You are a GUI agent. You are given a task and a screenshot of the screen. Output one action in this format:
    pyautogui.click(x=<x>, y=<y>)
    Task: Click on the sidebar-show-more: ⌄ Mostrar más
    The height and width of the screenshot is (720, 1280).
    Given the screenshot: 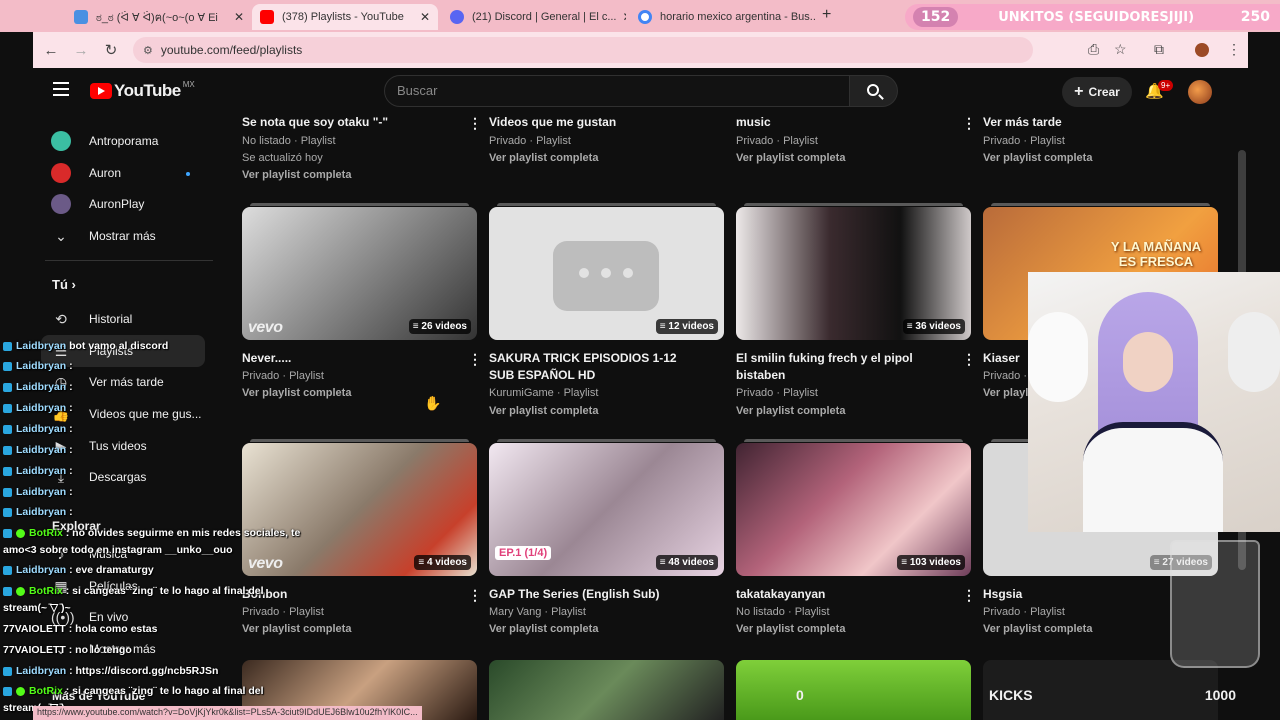 What is the action you would take?
    pyautogui.click(x=118, y=236)
    